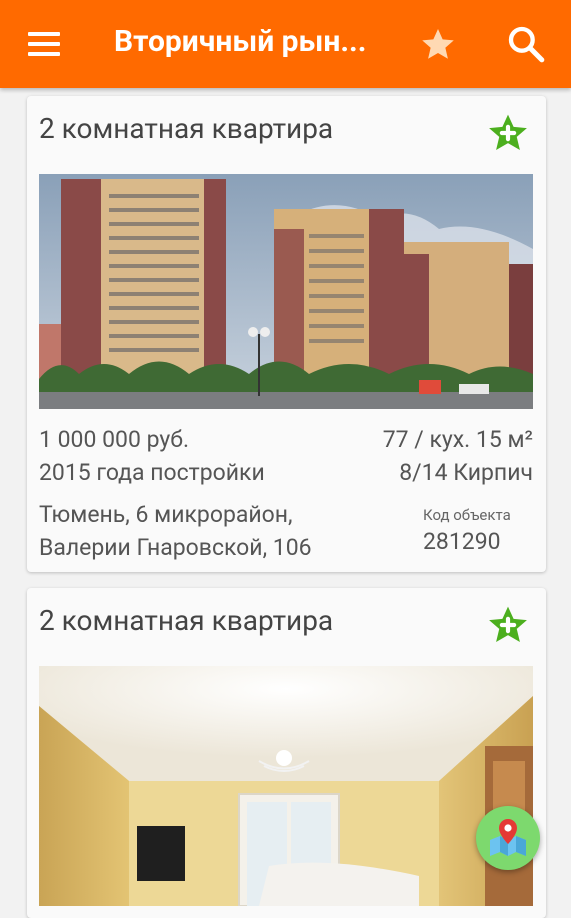  What do you see at coordinates (166, 514) in the screenshot?
I see `address-line-1: Тюмень, 6 микрорайон,` at bounding box center [166, 514].